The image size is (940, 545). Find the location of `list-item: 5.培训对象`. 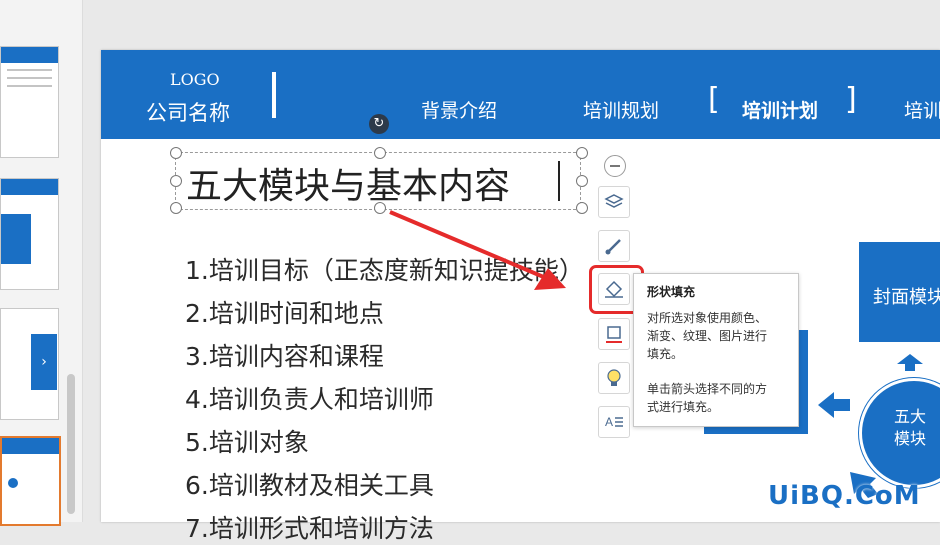

list-item: 5.培训对象 is located at coordinates (247, 442).